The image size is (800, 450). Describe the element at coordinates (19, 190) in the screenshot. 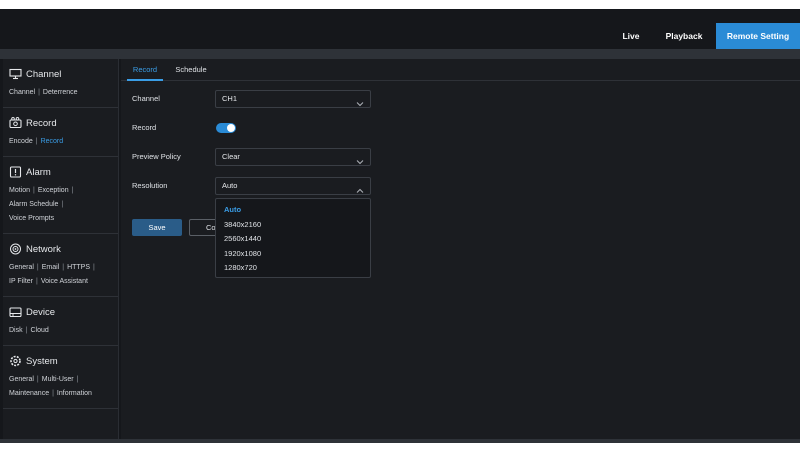

I see `sidebar-link-motion: Motion` at that location.